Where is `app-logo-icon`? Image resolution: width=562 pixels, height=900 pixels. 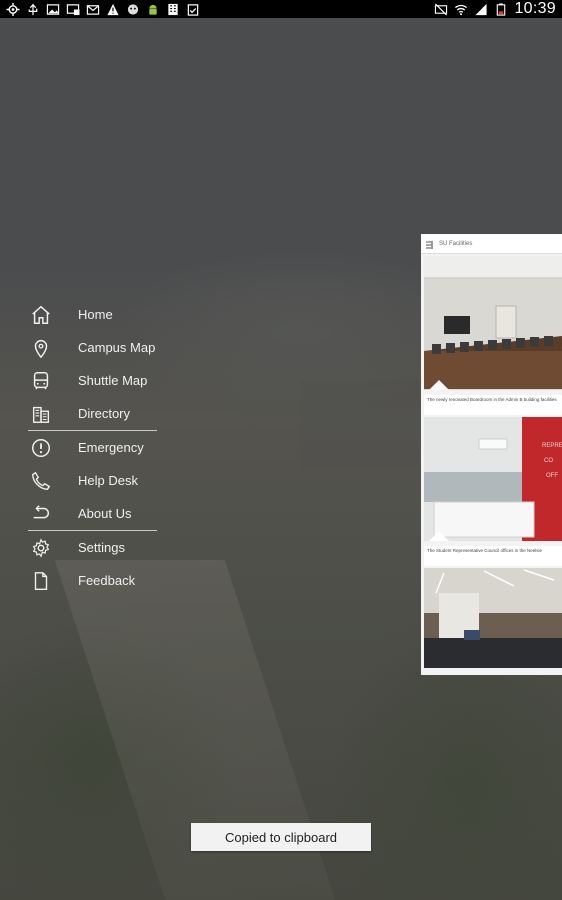 app-logo-icon is located at coordinates (430, 244).